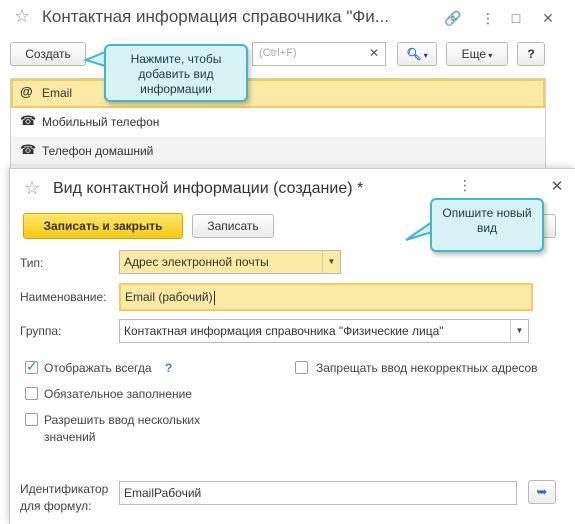 Image resolution: width=575 pixels, height=524 pixels. I want to click on name-value: Email (рабочий), so click(169, 297).